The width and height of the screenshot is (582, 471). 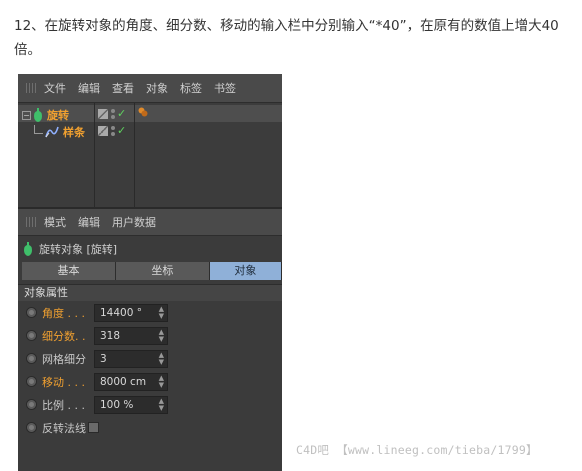 I want to click on attribute-title-text: 旋转对象 [旋转], so click(x=78, y=249).